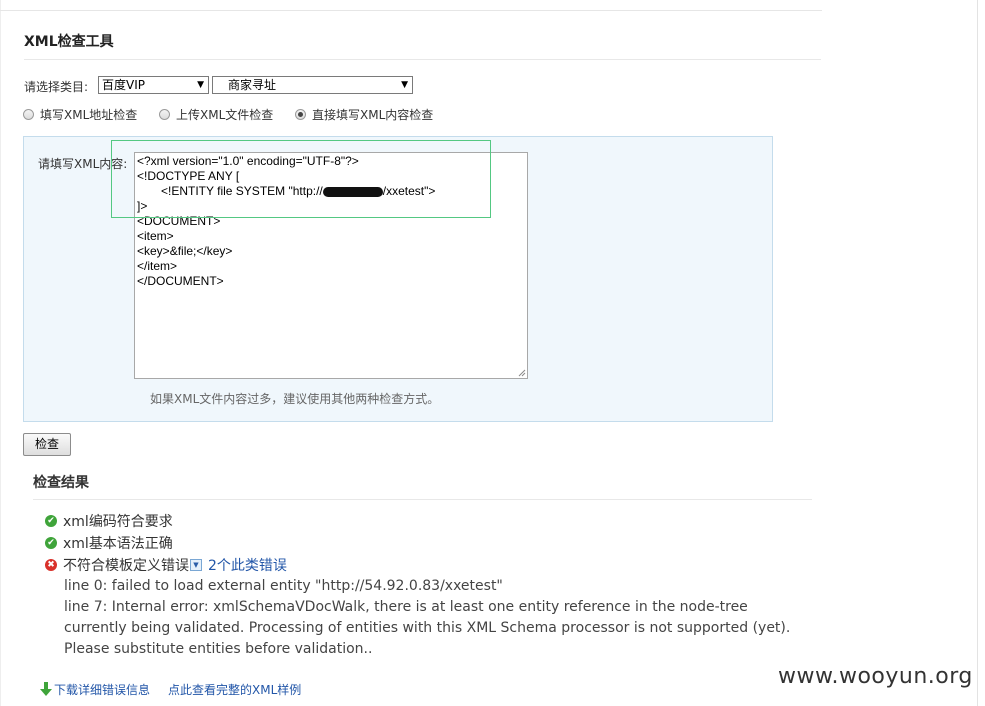 The image size is (985, 706). Describe the element at coordinates (118, 522) in the screenshot. I see `result-text: xml编码符合要求` at that location.